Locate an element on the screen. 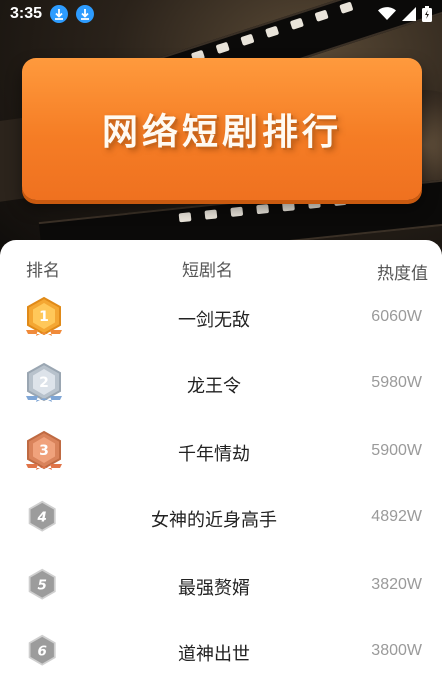  table-row: 3 千年情劫 5900W is located at coordinates (221, 453).